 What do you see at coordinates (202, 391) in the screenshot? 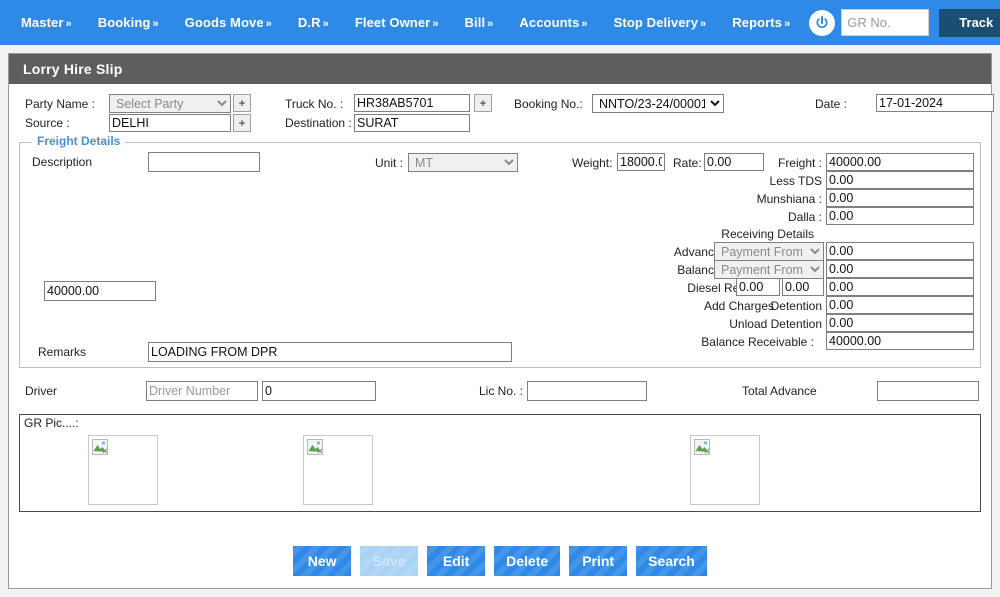
I see `driver-number-input` at bounding box center [202, 391].